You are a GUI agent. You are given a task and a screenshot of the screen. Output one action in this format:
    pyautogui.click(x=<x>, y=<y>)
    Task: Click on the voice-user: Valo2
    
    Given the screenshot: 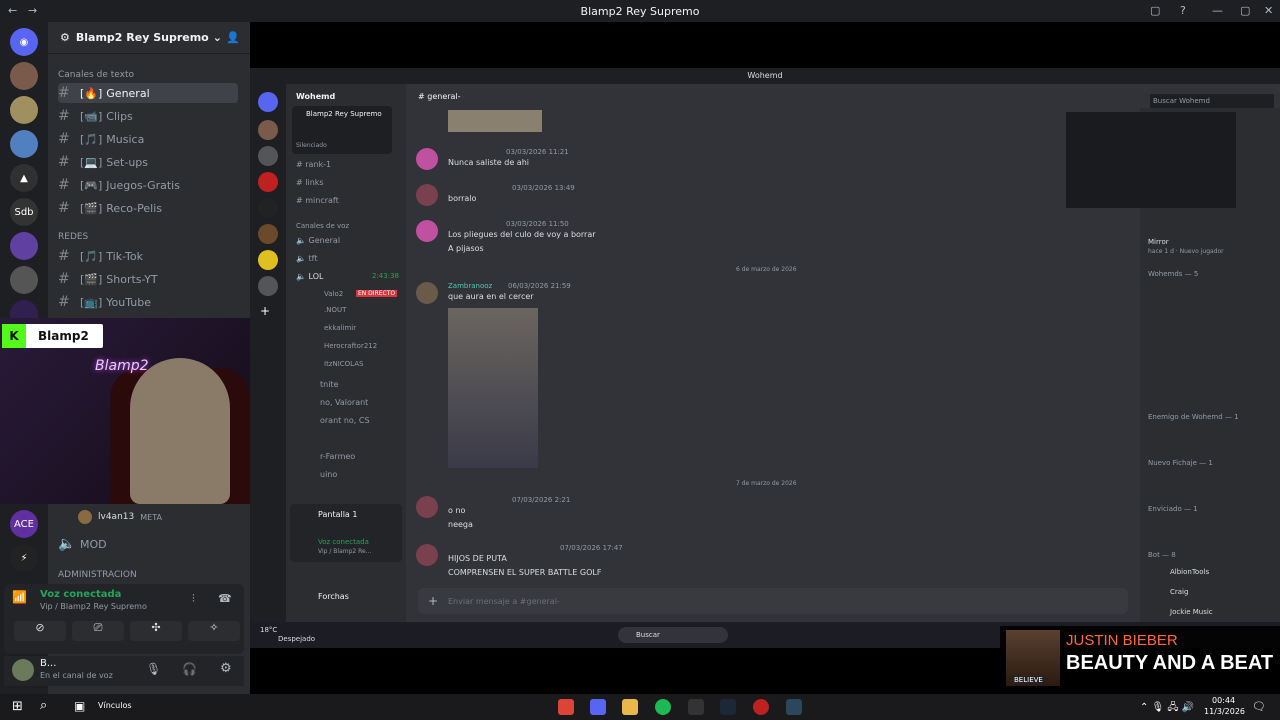 What is the action you would take?
    pyautogui.click(x=333, y=294)
    